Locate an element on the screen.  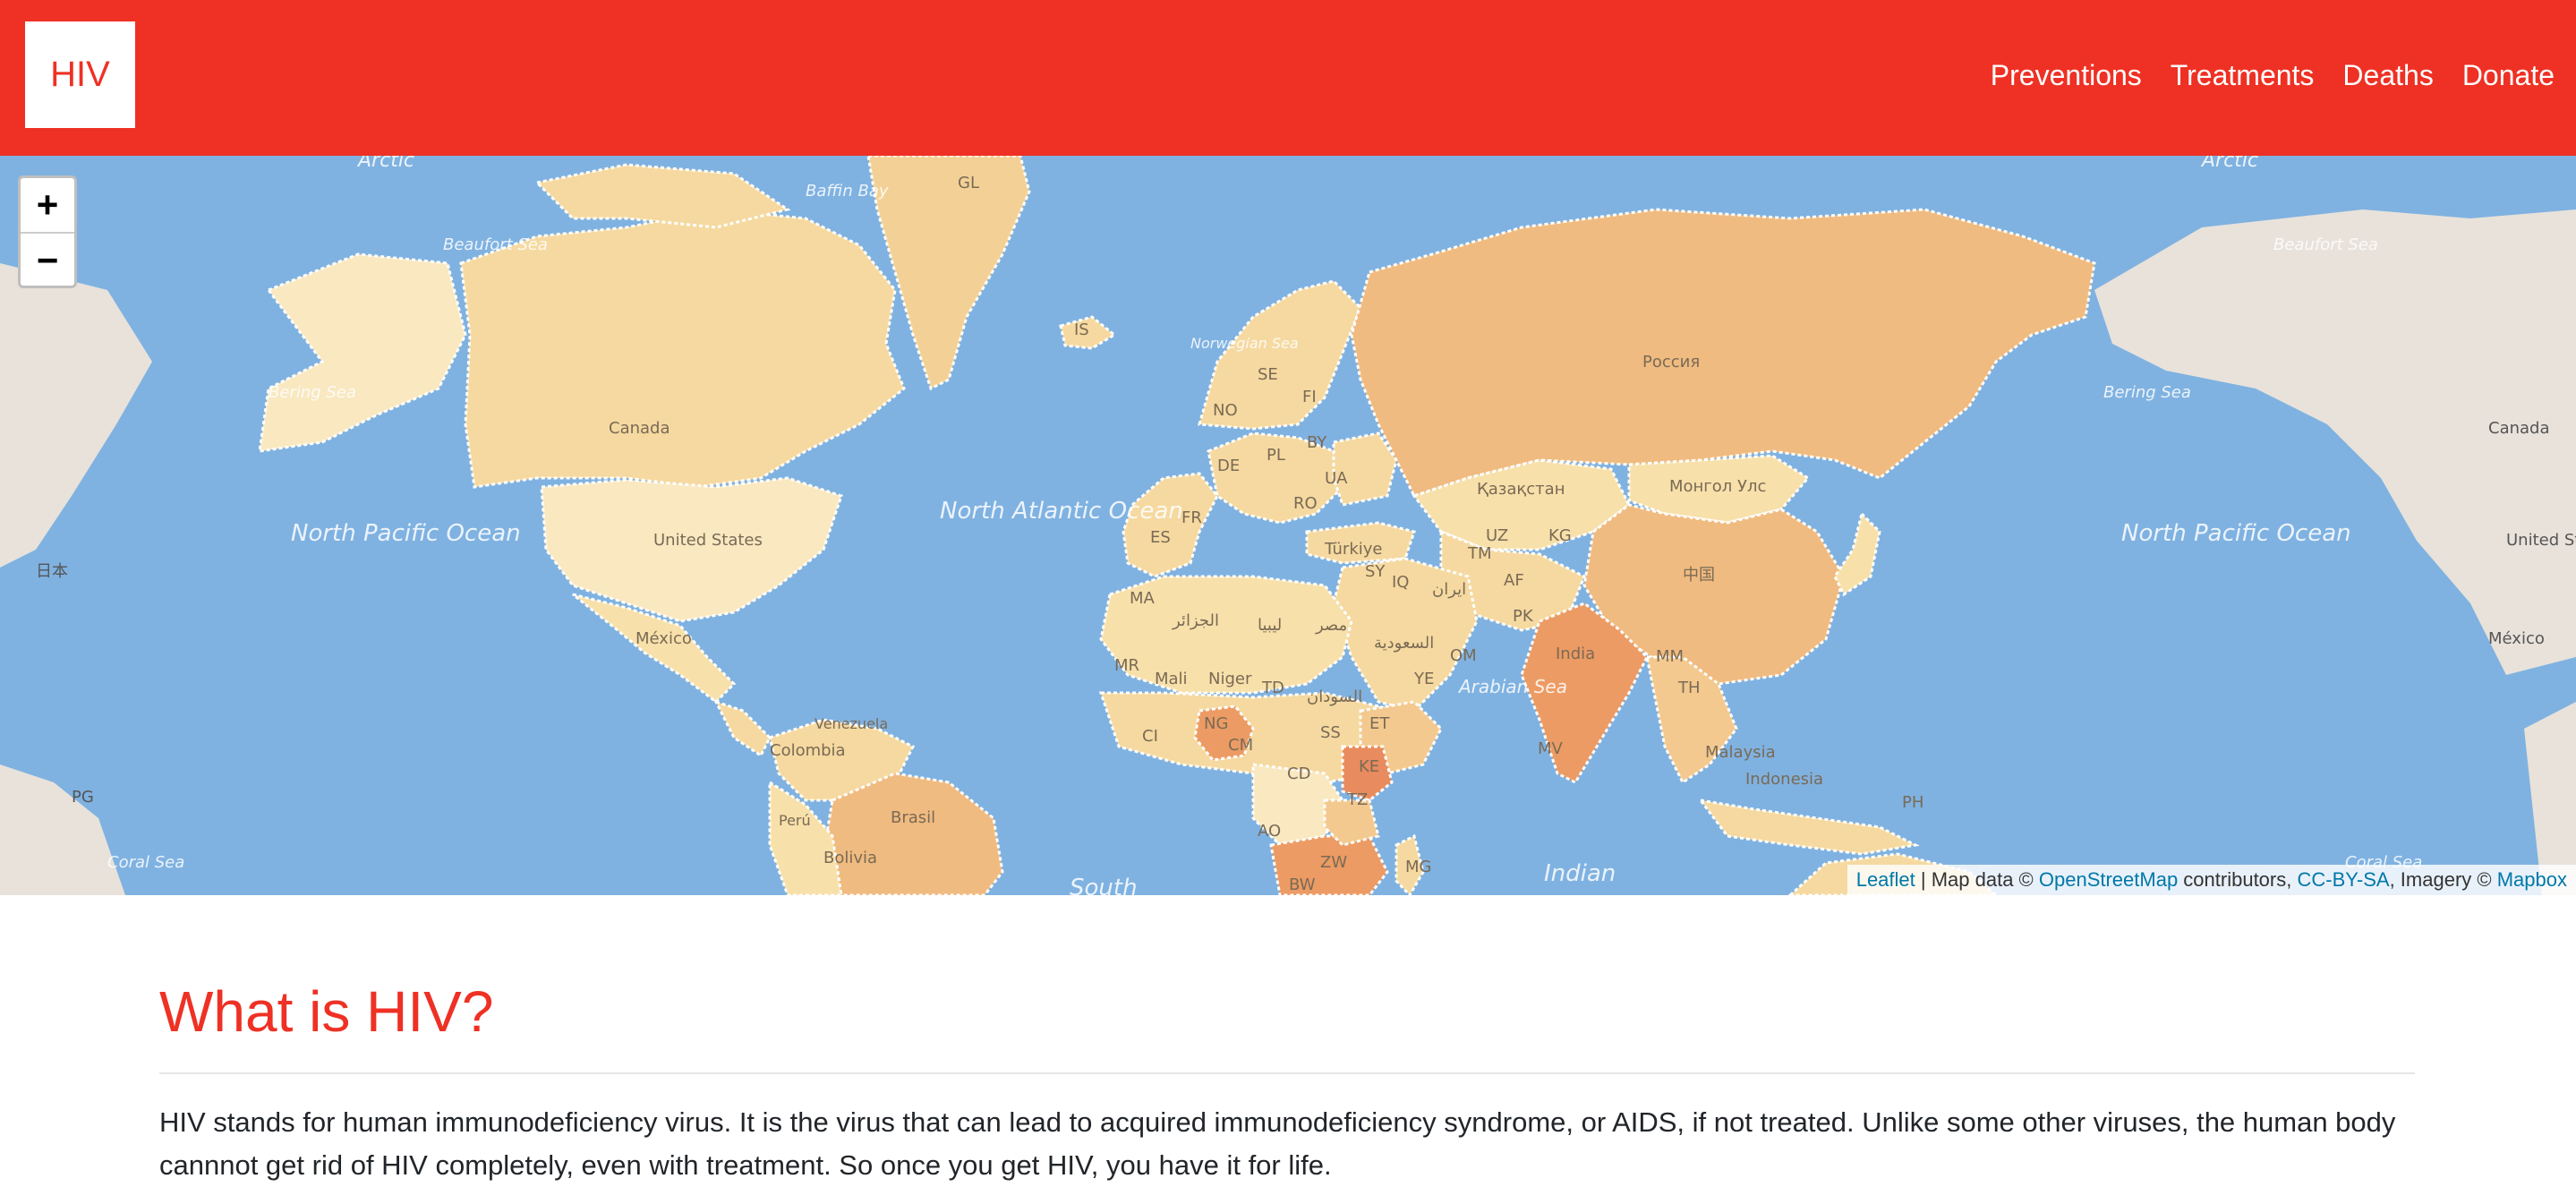
label-zw: ZW is located at coordinates (1333, 862).